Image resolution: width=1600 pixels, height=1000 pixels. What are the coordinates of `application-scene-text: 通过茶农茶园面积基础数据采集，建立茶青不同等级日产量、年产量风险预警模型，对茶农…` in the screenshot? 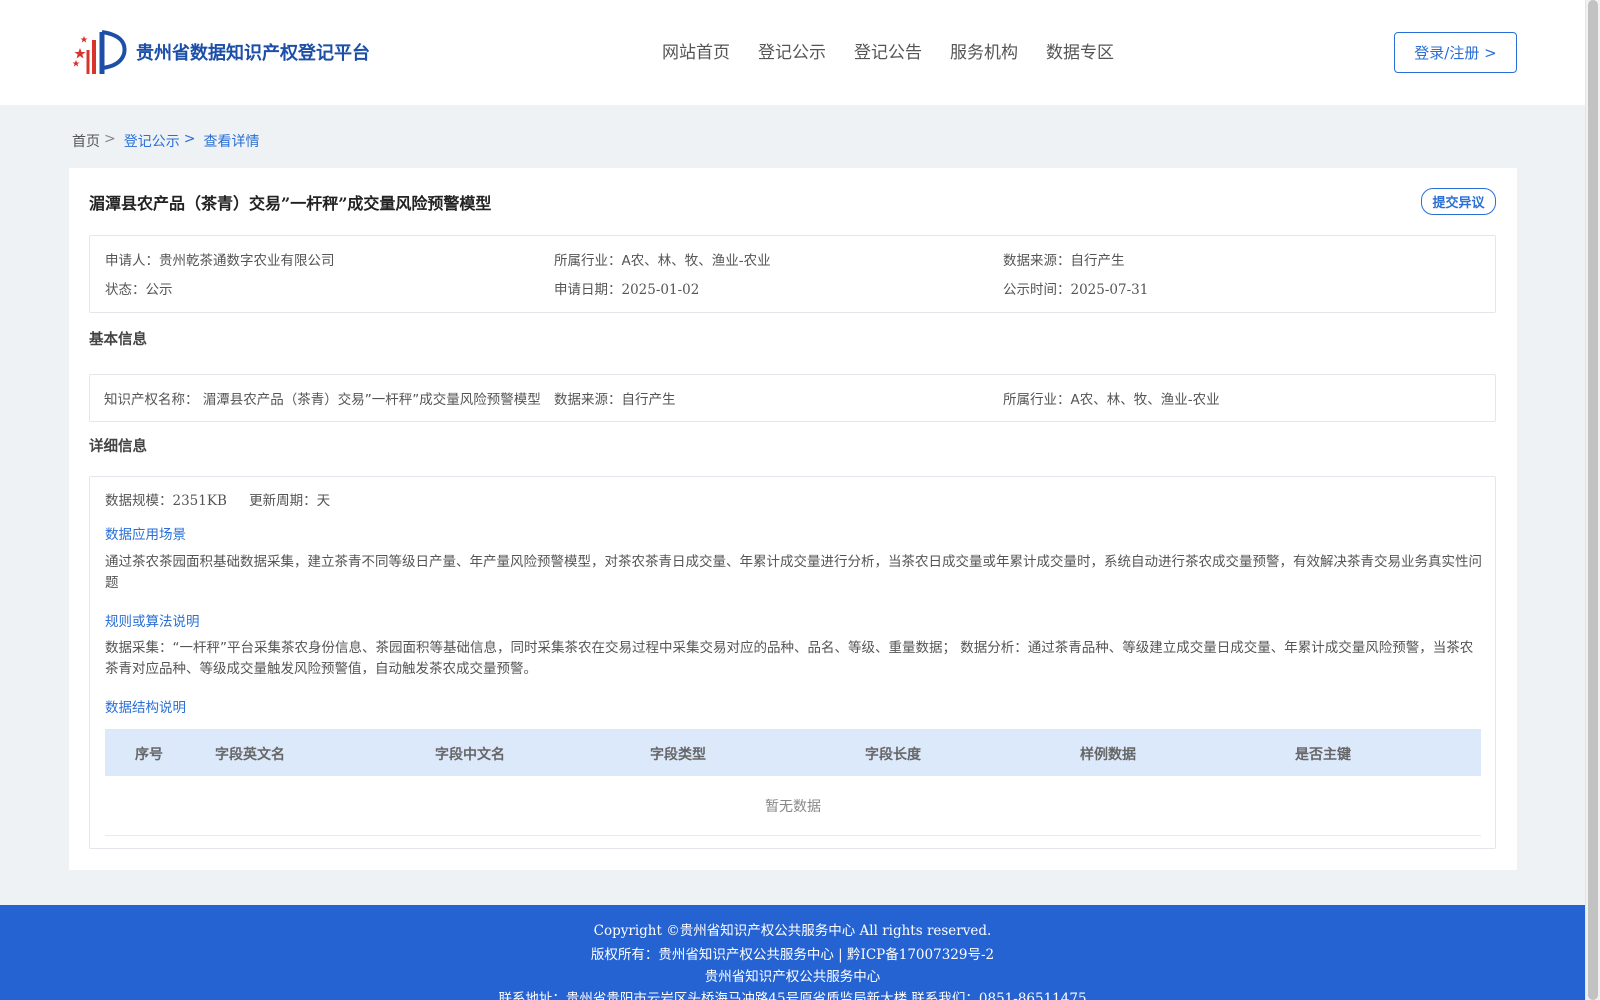 It's located at (793, 572).